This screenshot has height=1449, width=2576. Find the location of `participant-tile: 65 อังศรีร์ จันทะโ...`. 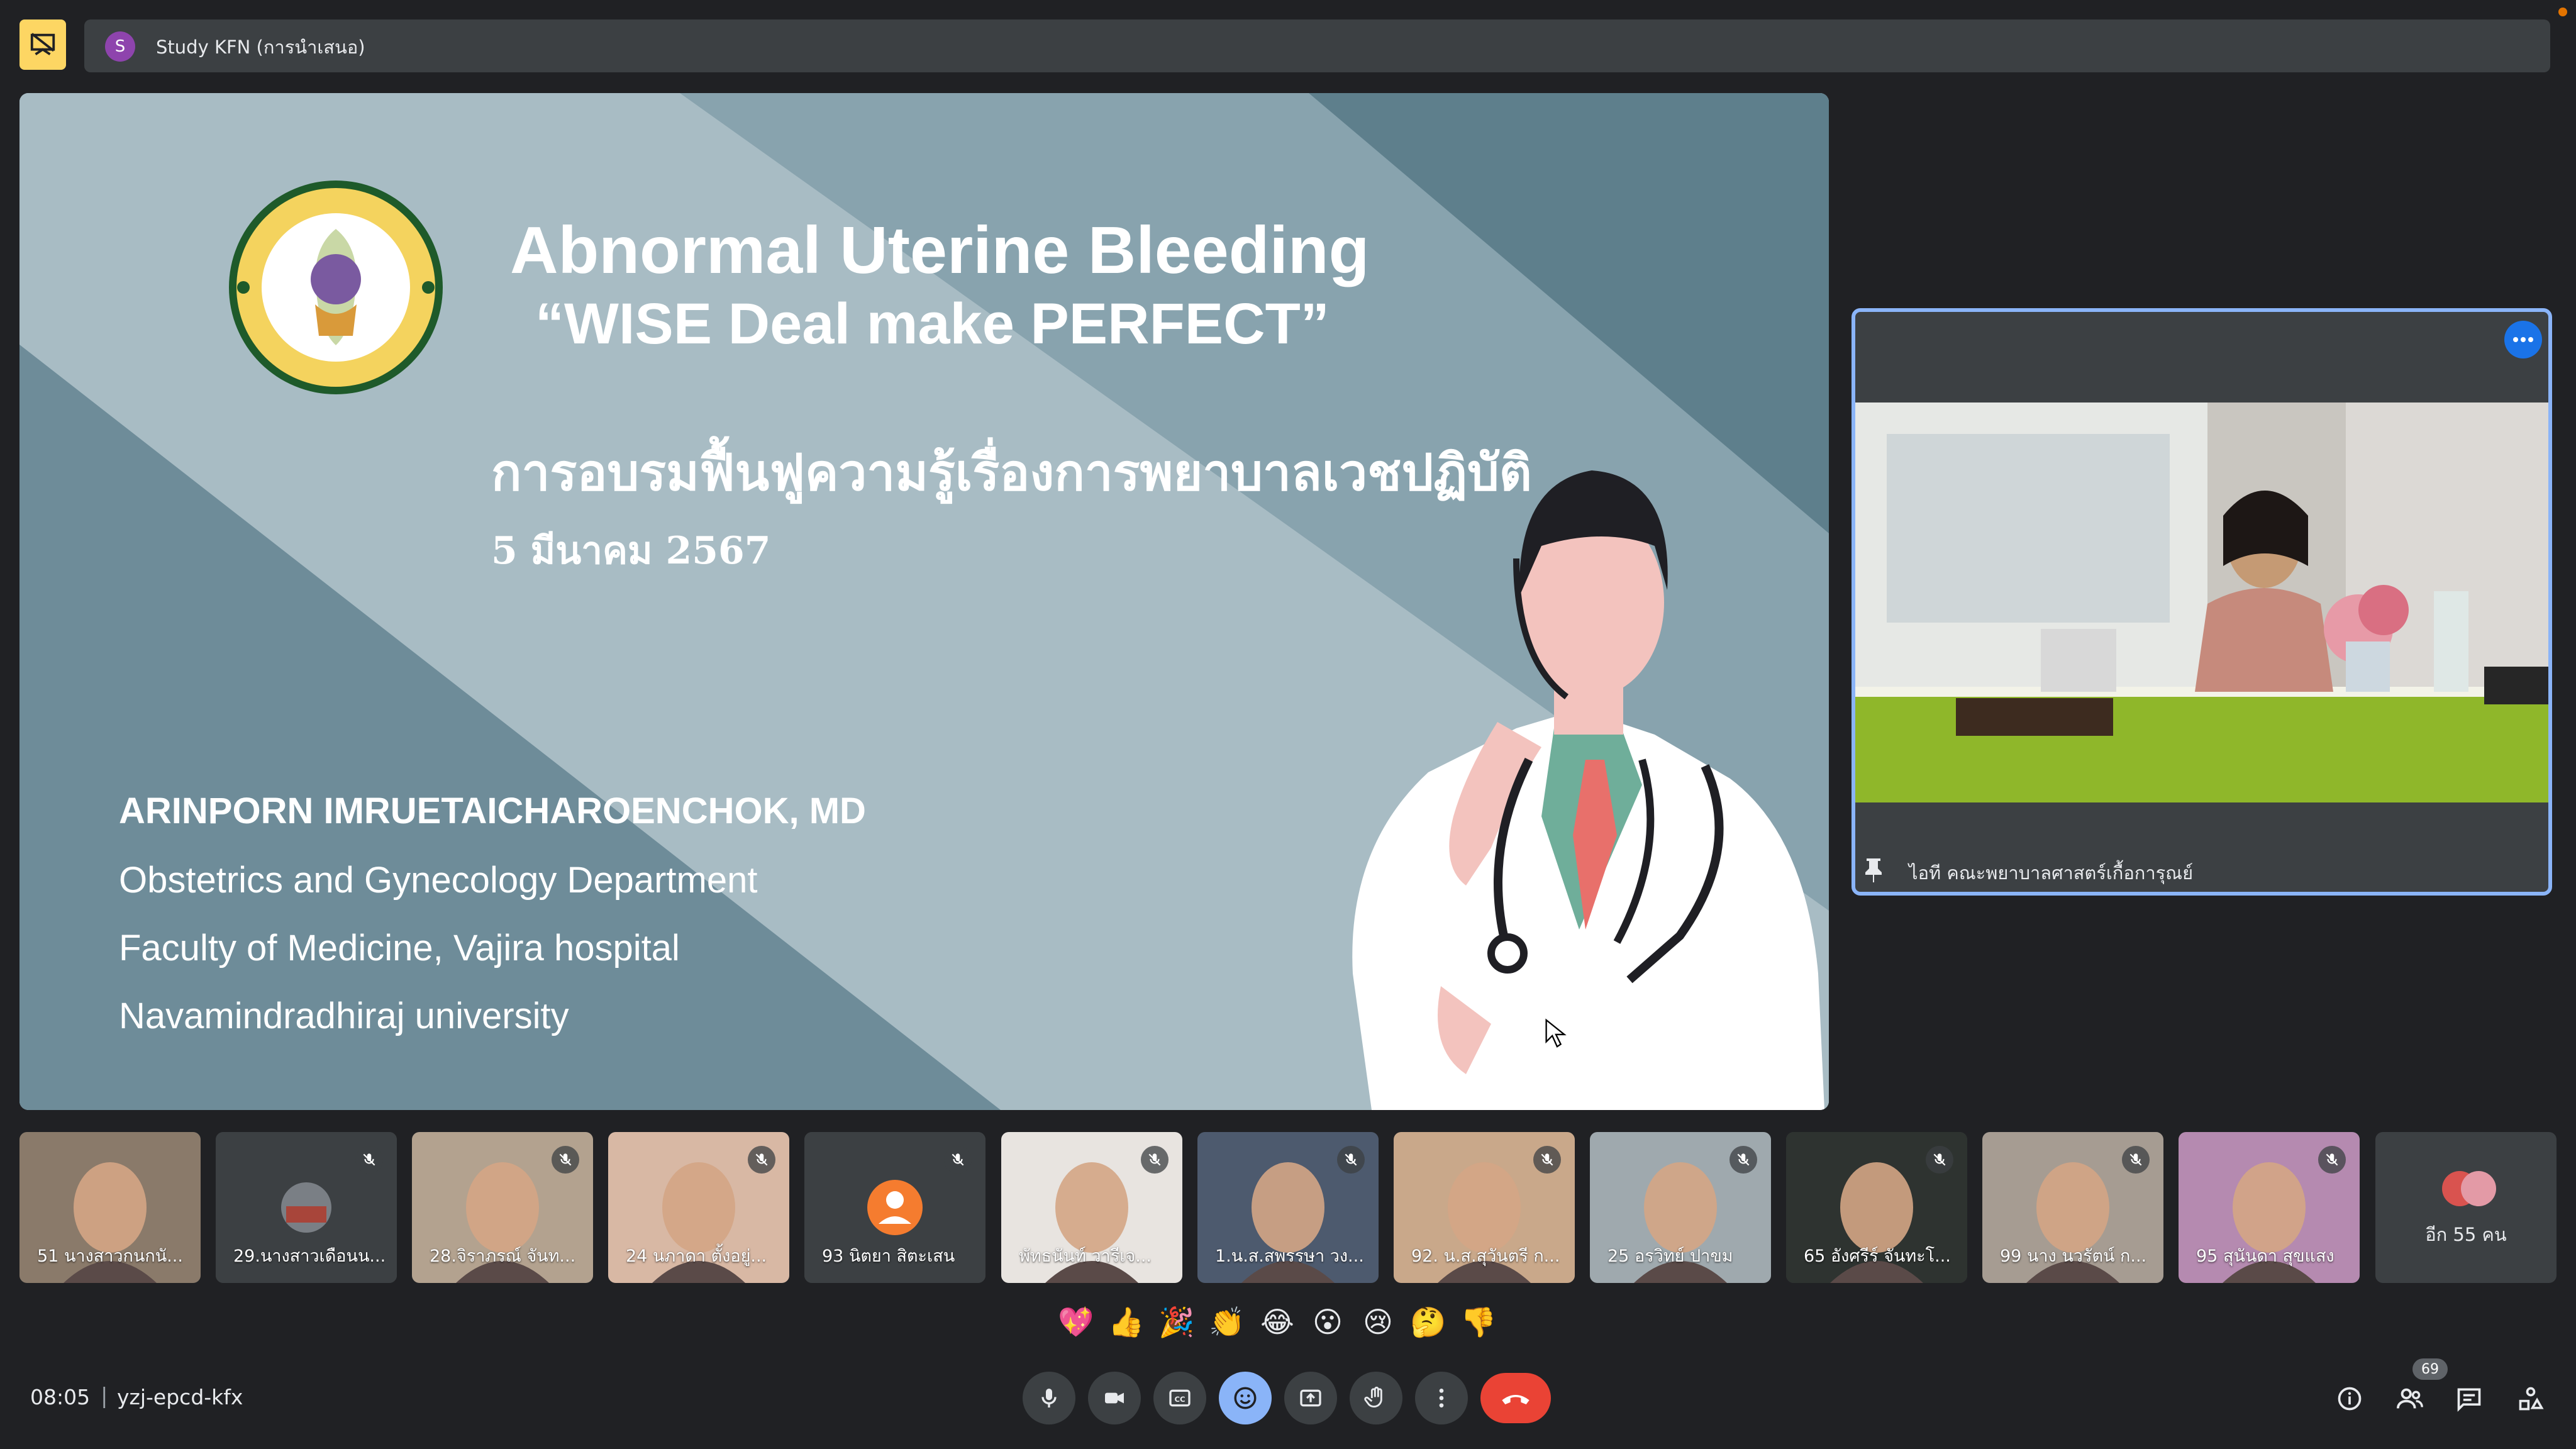

participant-tile: 65 อังศรีร์ จันทะโ... is located at coordinates (1876, 1207).